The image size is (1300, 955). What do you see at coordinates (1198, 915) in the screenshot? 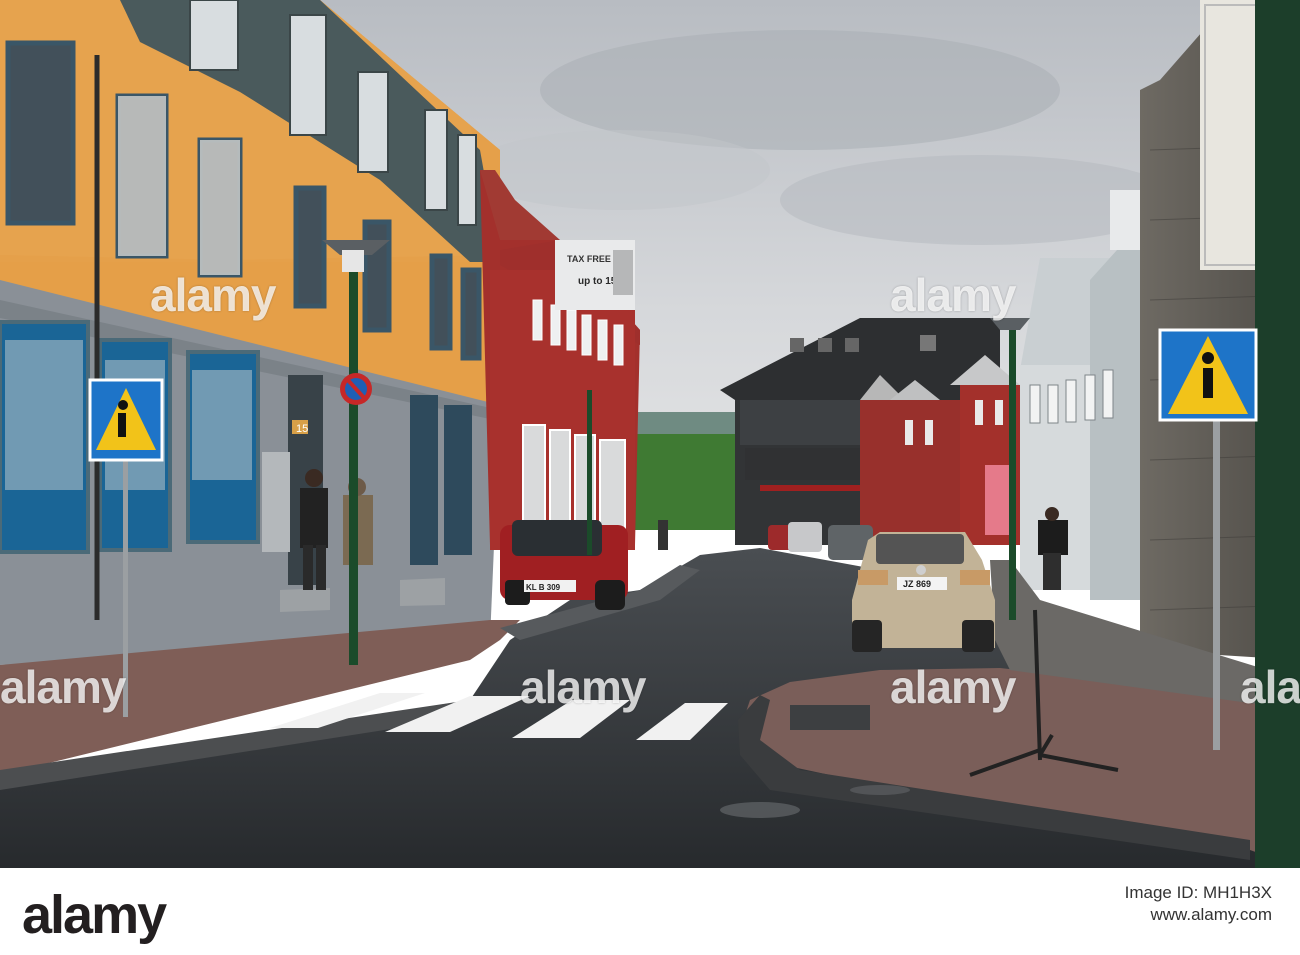
I see `site-url: www.alamy.com` at bounding box center [1198, 915].